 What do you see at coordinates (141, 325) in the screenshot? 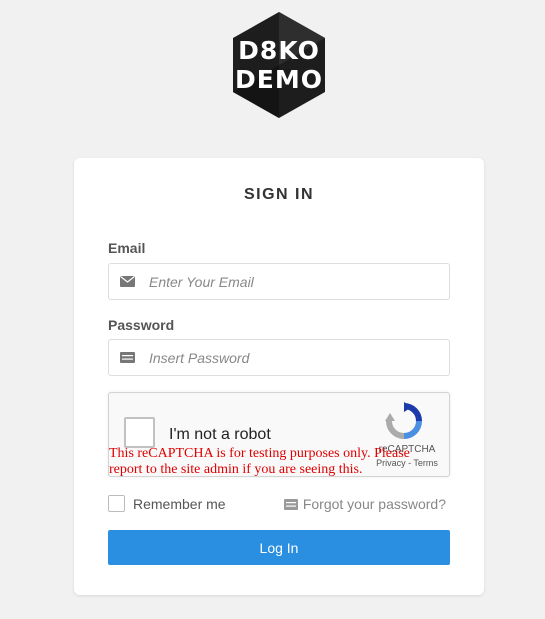
I see `password-label: Password` at bounding box center [141, 325].